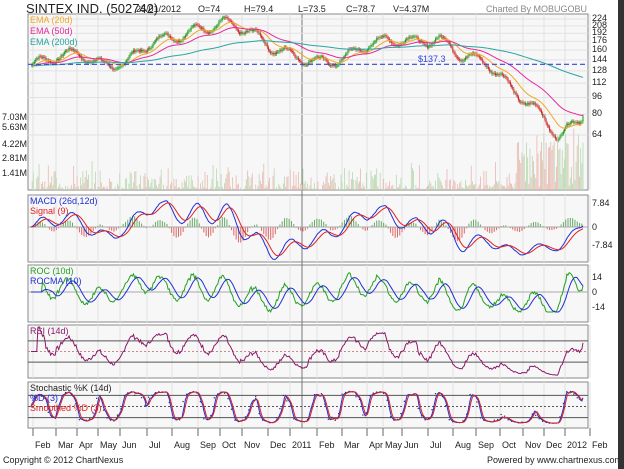 Image resolution: width=624 pixels, height=469 pixels. What do you see at coordinates (51, 20) in the screenshot?
I see `legend-ema20: EMA (20d)` at bounding box center [51, 20].